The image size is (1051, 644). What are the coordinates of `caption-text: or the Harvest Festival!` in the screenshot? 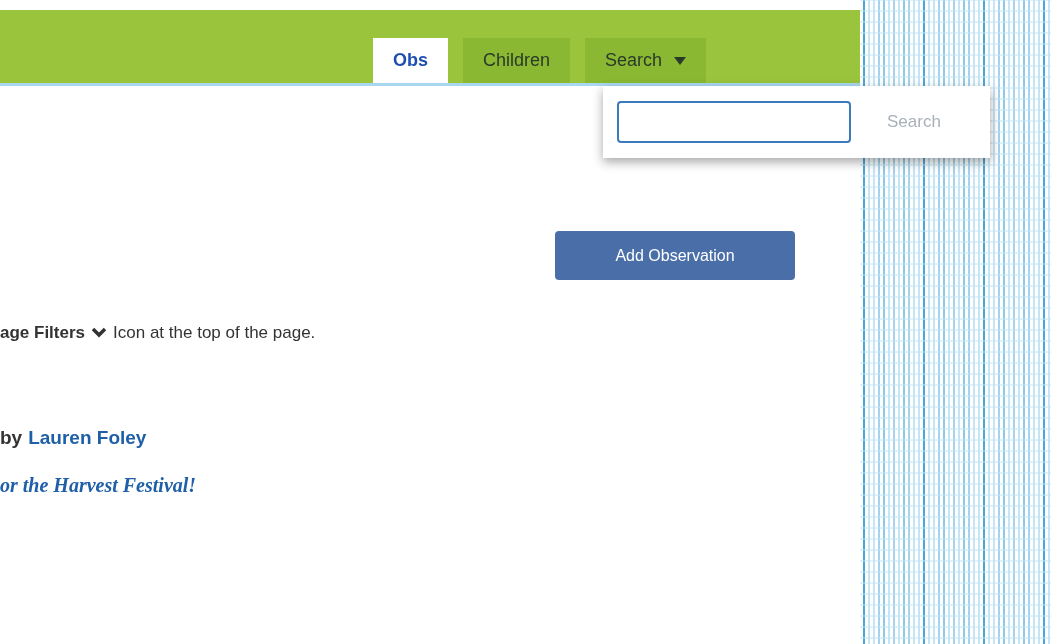 It's located at (99, 485).